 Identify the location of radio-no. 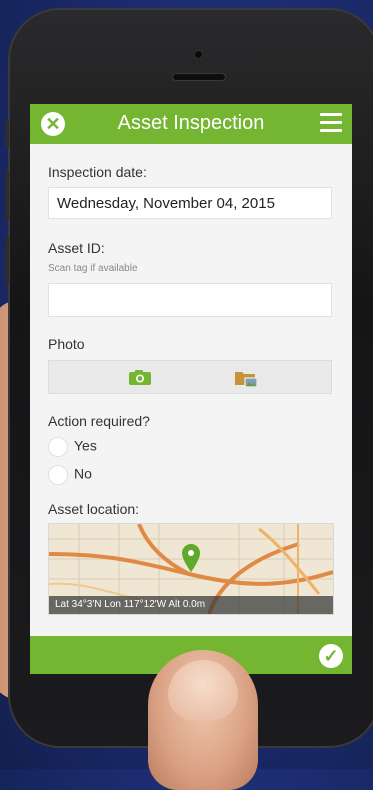
(58, 475).